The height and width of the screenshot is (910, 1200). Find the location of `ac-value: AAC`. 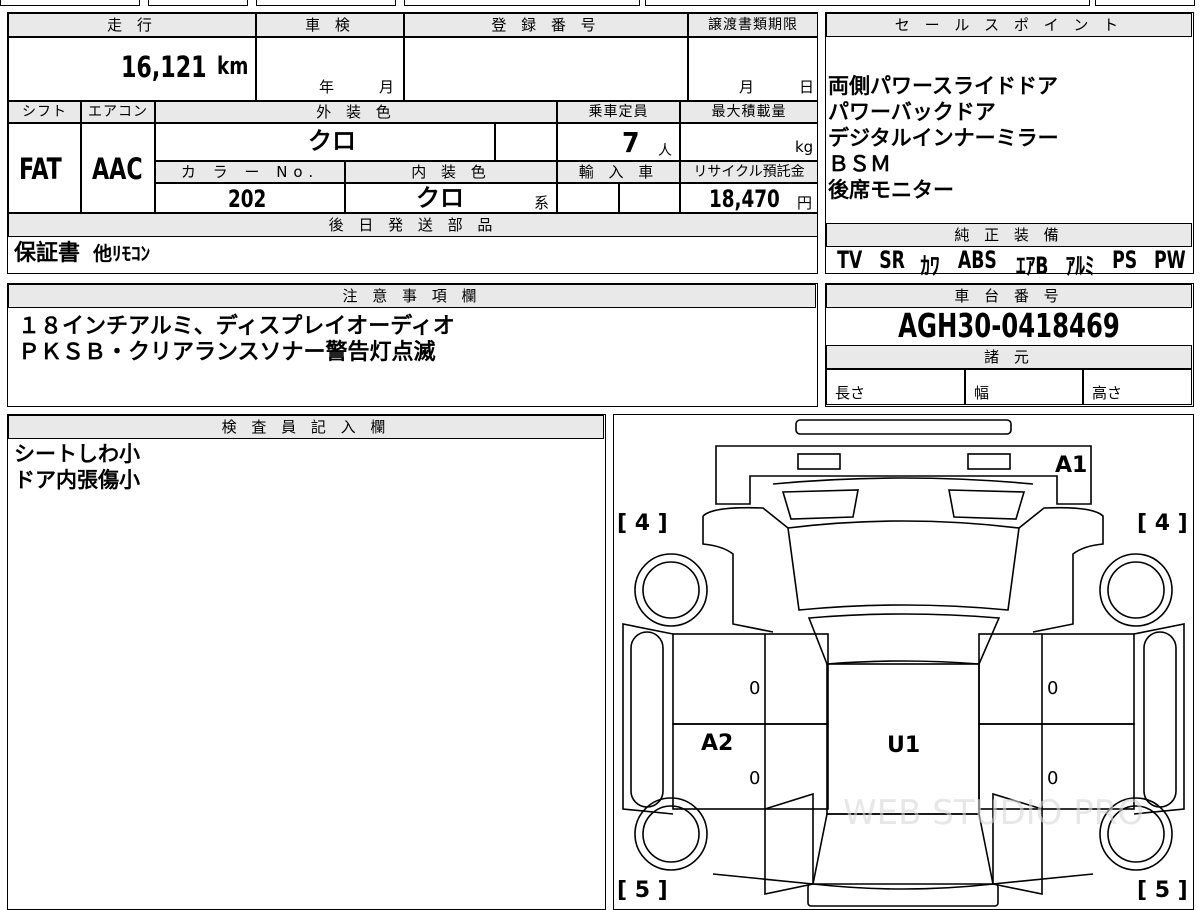

ac-value: AAC is located at coordinates (117, 169).